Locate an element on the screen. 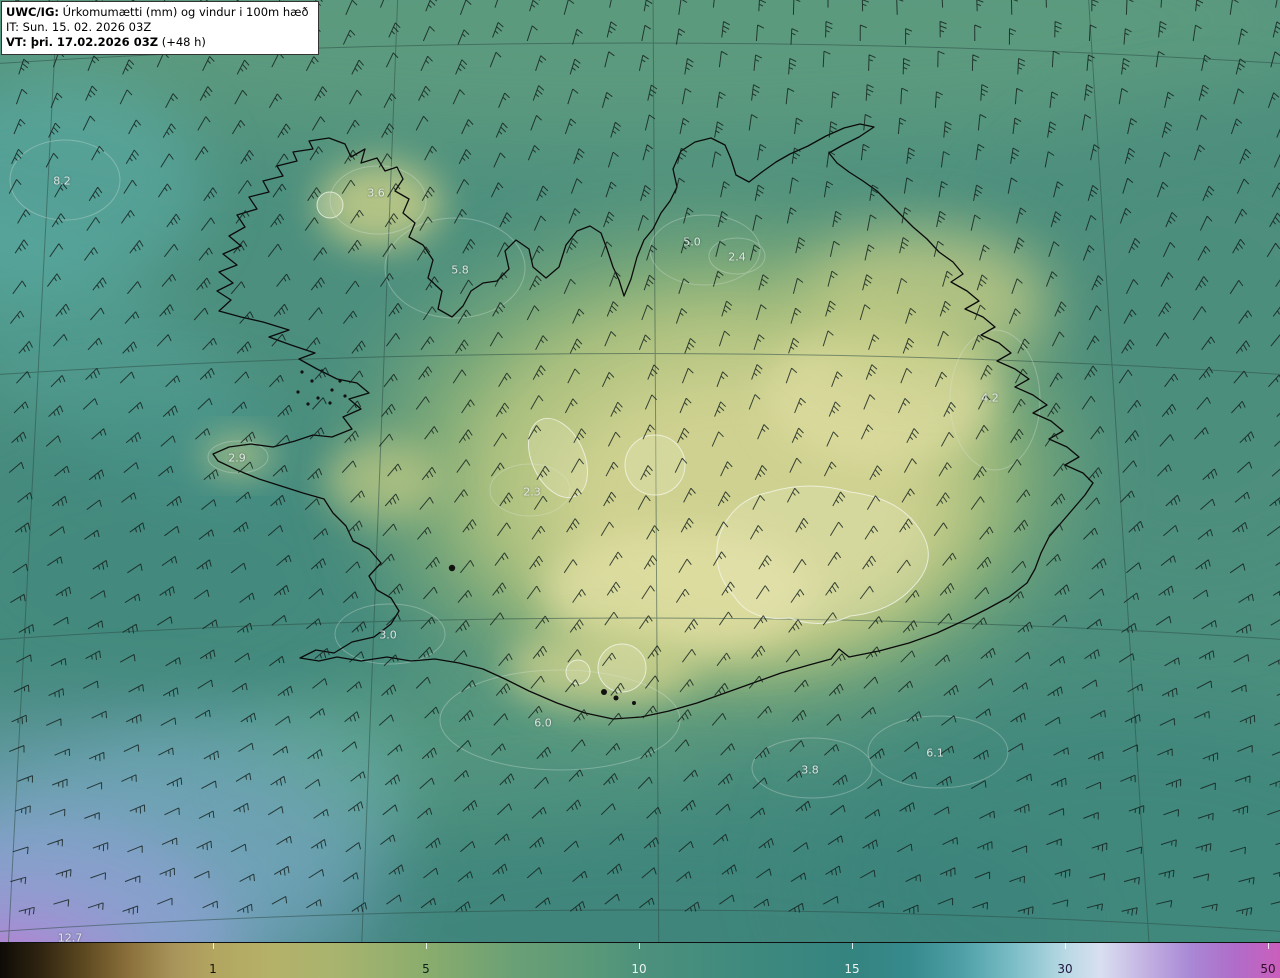 This screenshot has width=1280, height=978. header-valid-line: VT: þri. 17.02.2026 03Z (+48 h) is located at coordinates (157, 42).